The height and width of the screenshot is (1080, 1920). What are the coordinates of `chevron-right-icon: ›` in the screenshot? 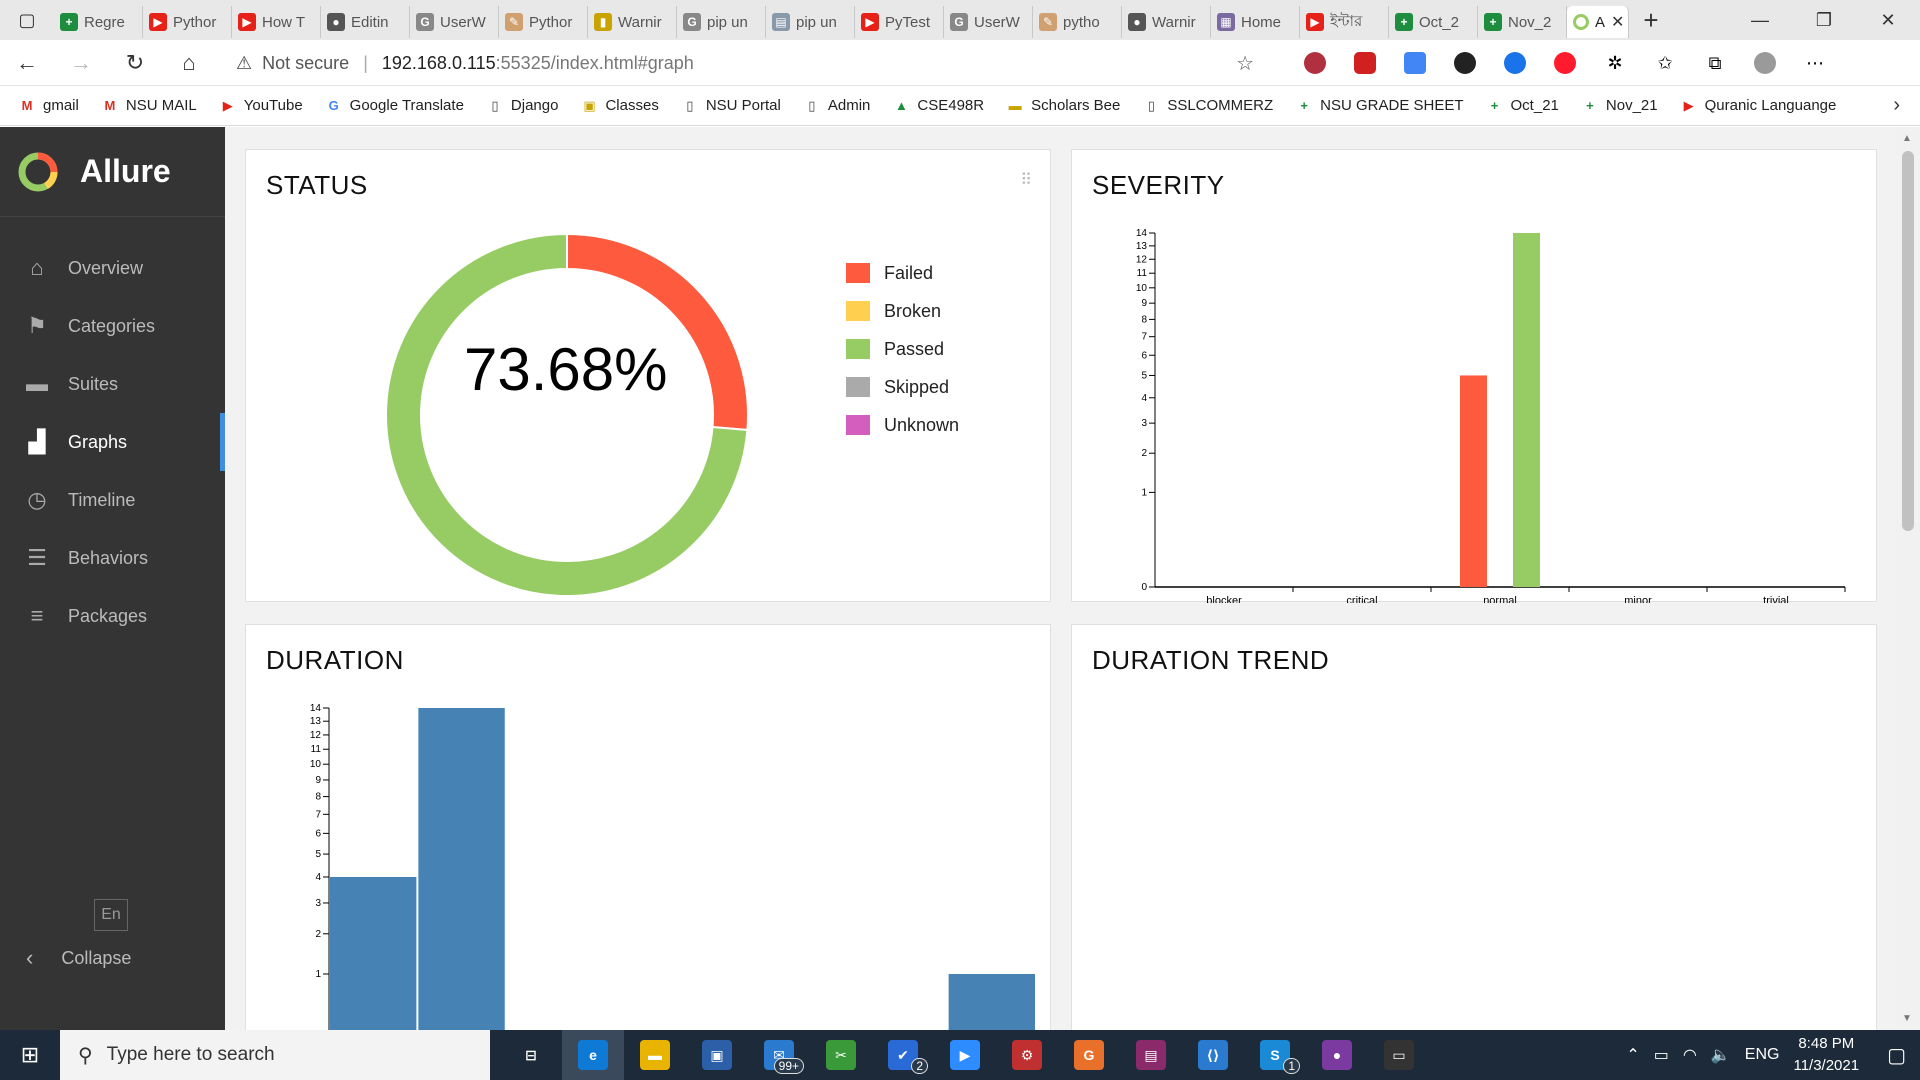 It's located at (1896, 105).